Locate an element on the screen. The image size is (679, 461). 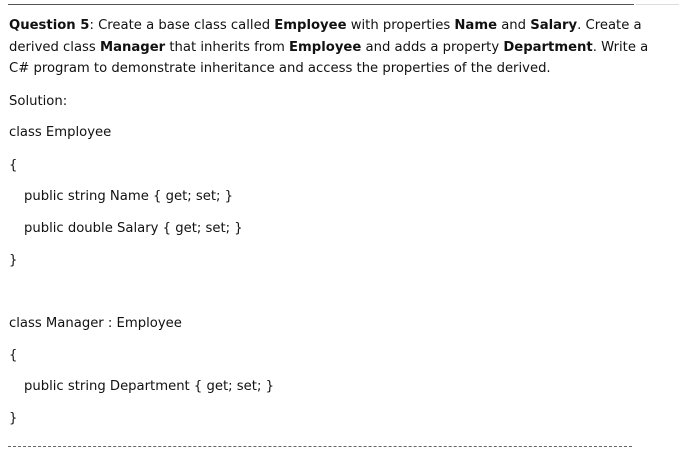
solution-label: Solution: is located at coordinates (38, 101).